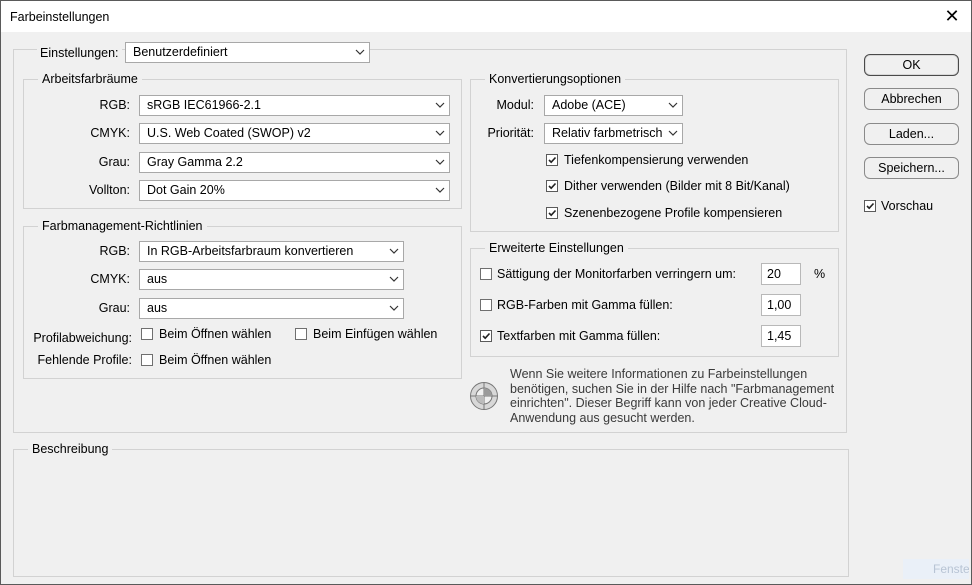  I want to click on settings-dropdown: Benutzerdefiniert, so click(247, 52).